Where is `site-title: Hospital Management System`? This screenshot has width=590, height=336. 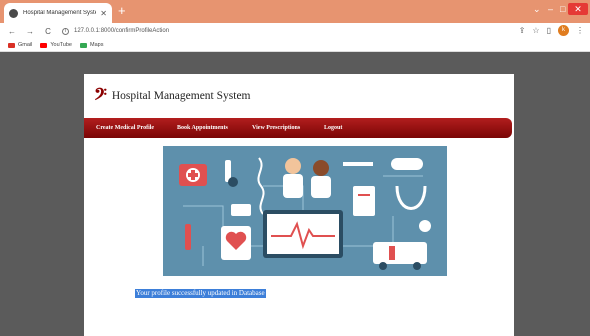 site-title: Hospital Management System is located at coordinates (181, 96).